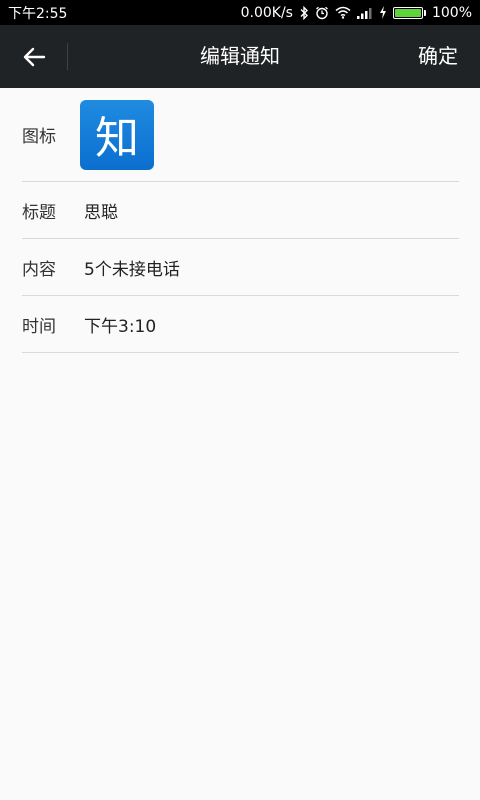 This screenshot has height=800, width=480. I want to click on status-bar: 下午2:55 0.00K/s 100%, so click(240, 12).